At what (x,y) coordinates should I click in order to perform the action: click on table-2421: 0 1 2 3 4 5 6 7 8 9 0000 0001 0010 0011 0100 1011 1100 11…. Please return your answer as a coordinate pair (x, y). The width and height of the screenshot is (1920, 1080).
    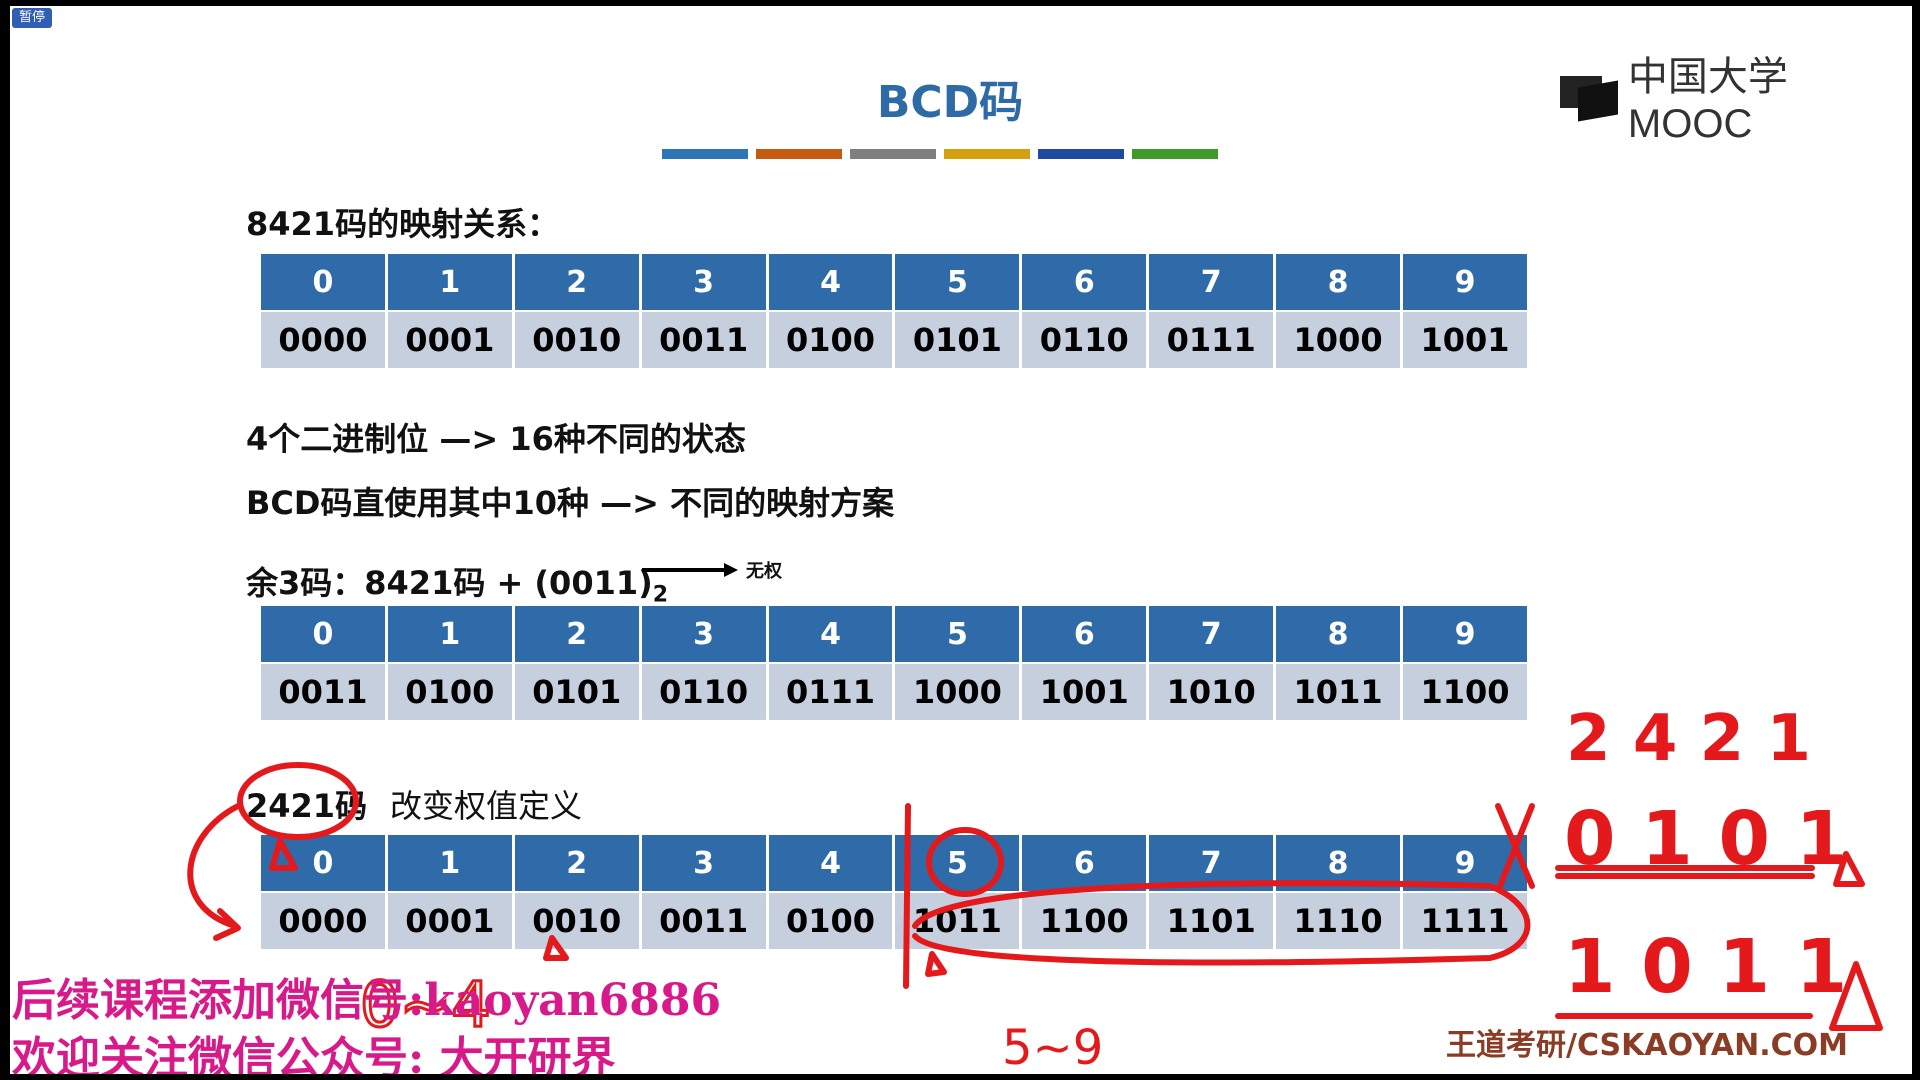
    Looking at the image, I should click on (894, 892).